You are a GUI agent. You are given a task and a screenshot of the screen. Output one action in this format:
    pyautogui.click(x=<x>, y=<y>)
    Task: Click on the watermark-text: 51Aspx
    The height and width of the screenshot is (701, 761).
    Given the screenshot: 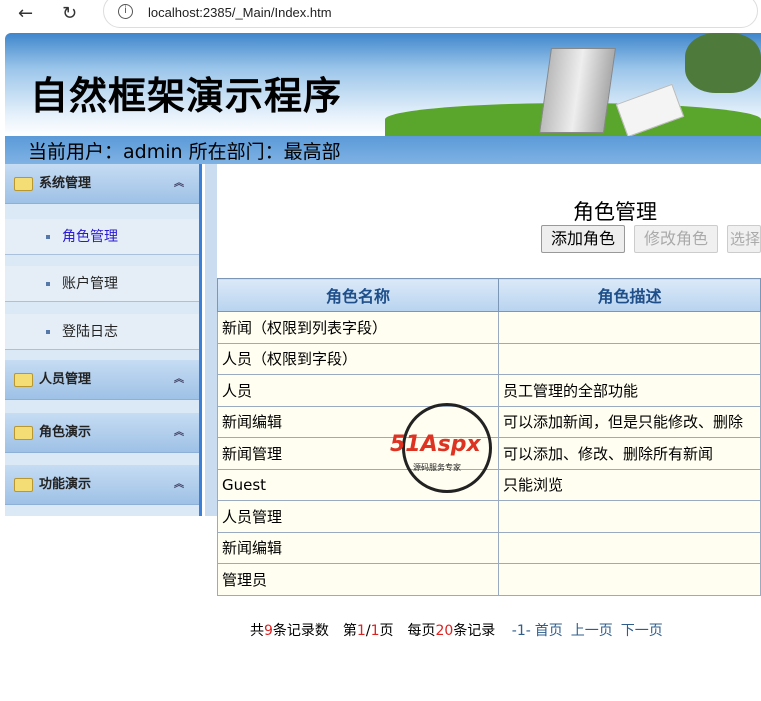 What is the action you would take?
    pyautogui.click(x=435, y=444)
    